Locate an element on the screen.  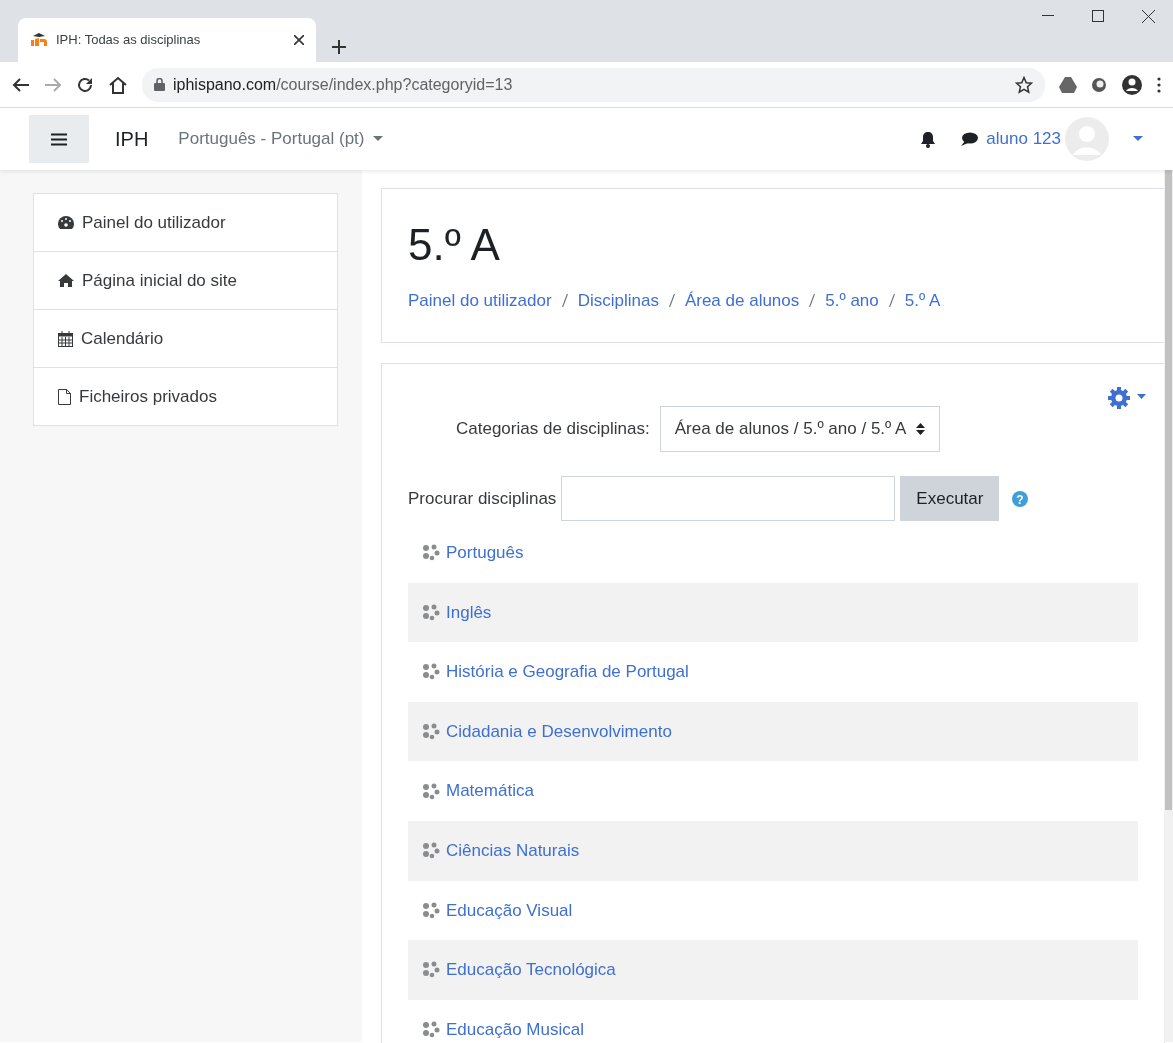
sidebar-item: Calendário is located at coordinates (185, 338).